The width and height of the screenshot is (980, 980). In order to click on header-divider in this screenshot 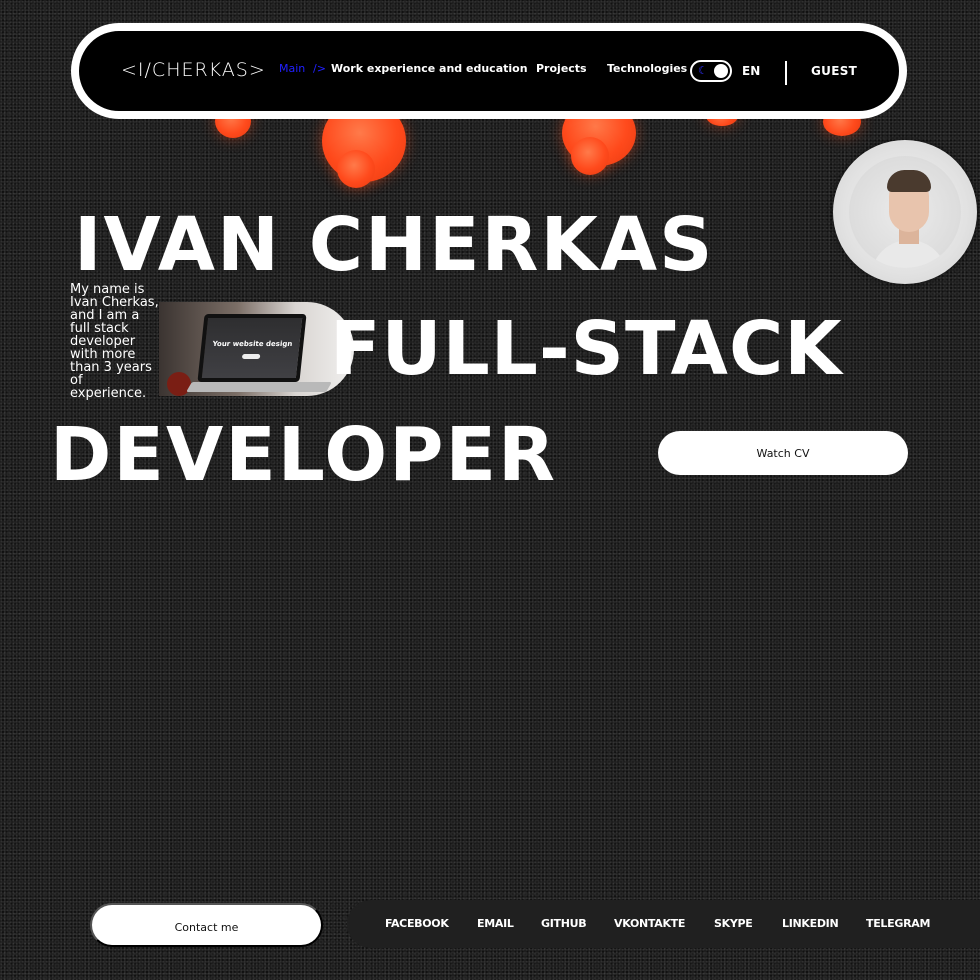, I will do `click(786, 73)`.